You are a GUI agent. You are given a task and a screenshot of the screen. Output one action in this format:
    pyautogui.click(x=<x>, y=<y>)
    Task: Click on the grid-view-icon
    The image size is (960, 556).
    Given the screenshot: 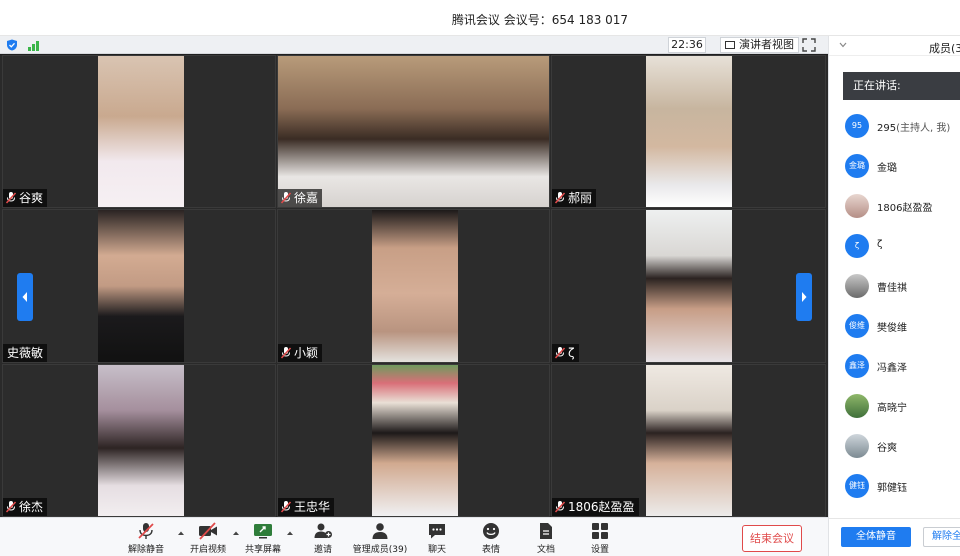 What is the action you would take?
    pyautogui.click(x=730, y=45)
    